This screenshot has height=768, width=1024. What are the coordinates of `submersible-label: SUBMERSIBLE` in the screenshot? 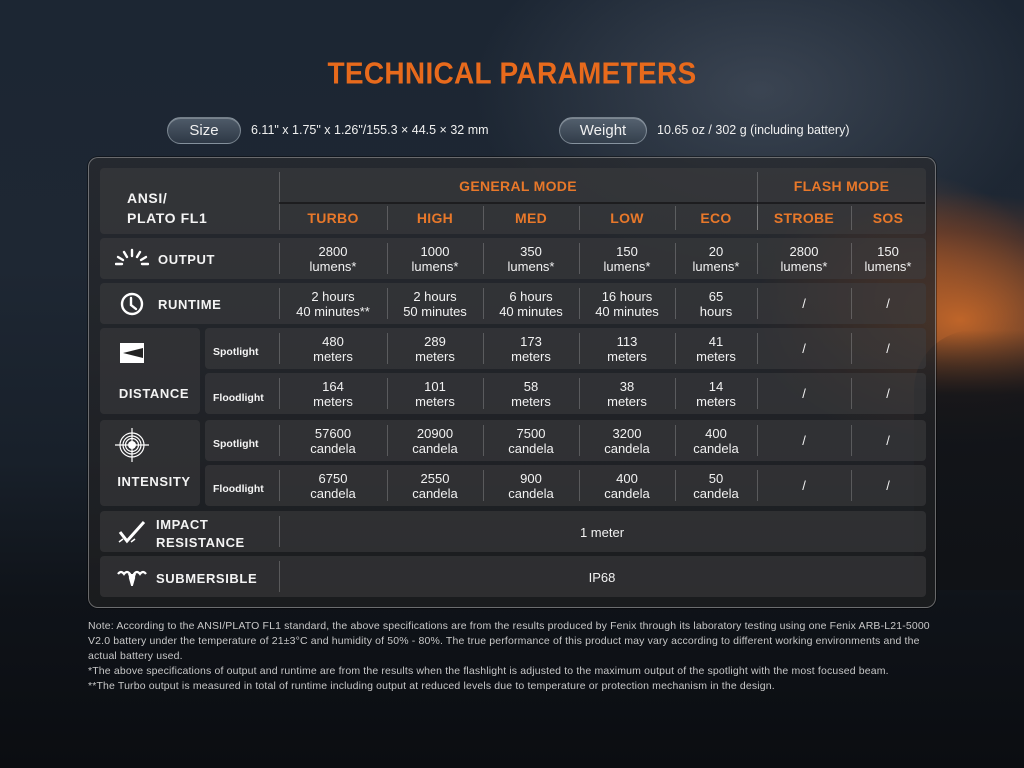 It's located at (207, 578).